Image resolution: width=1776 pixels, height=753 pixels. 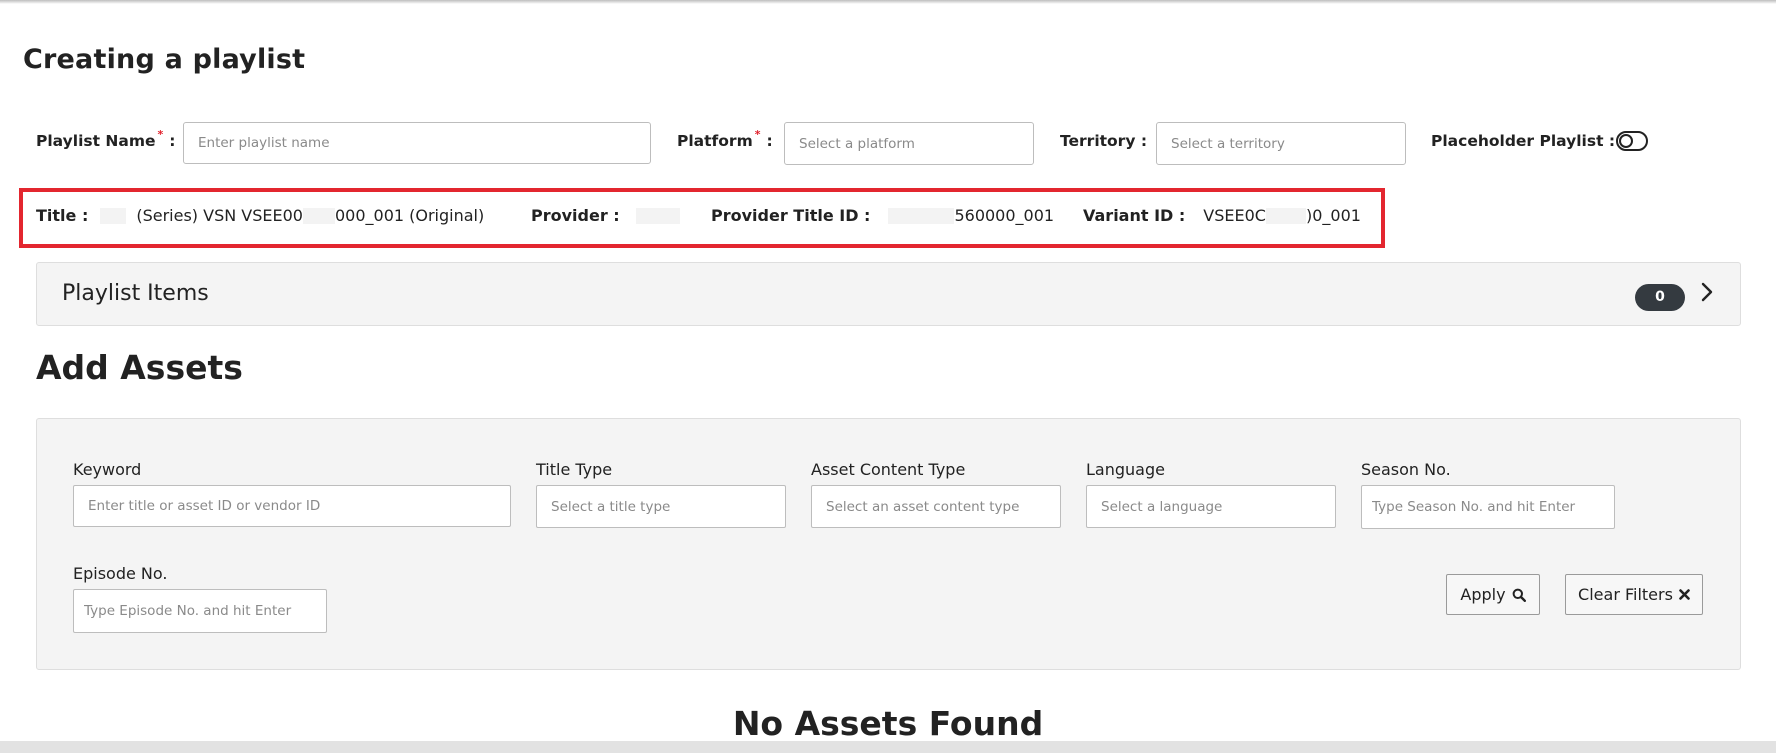 What do you see at coordinates (1211, 506) in the screenshot?
I see `language-select` at bounding box center [1211, 506].